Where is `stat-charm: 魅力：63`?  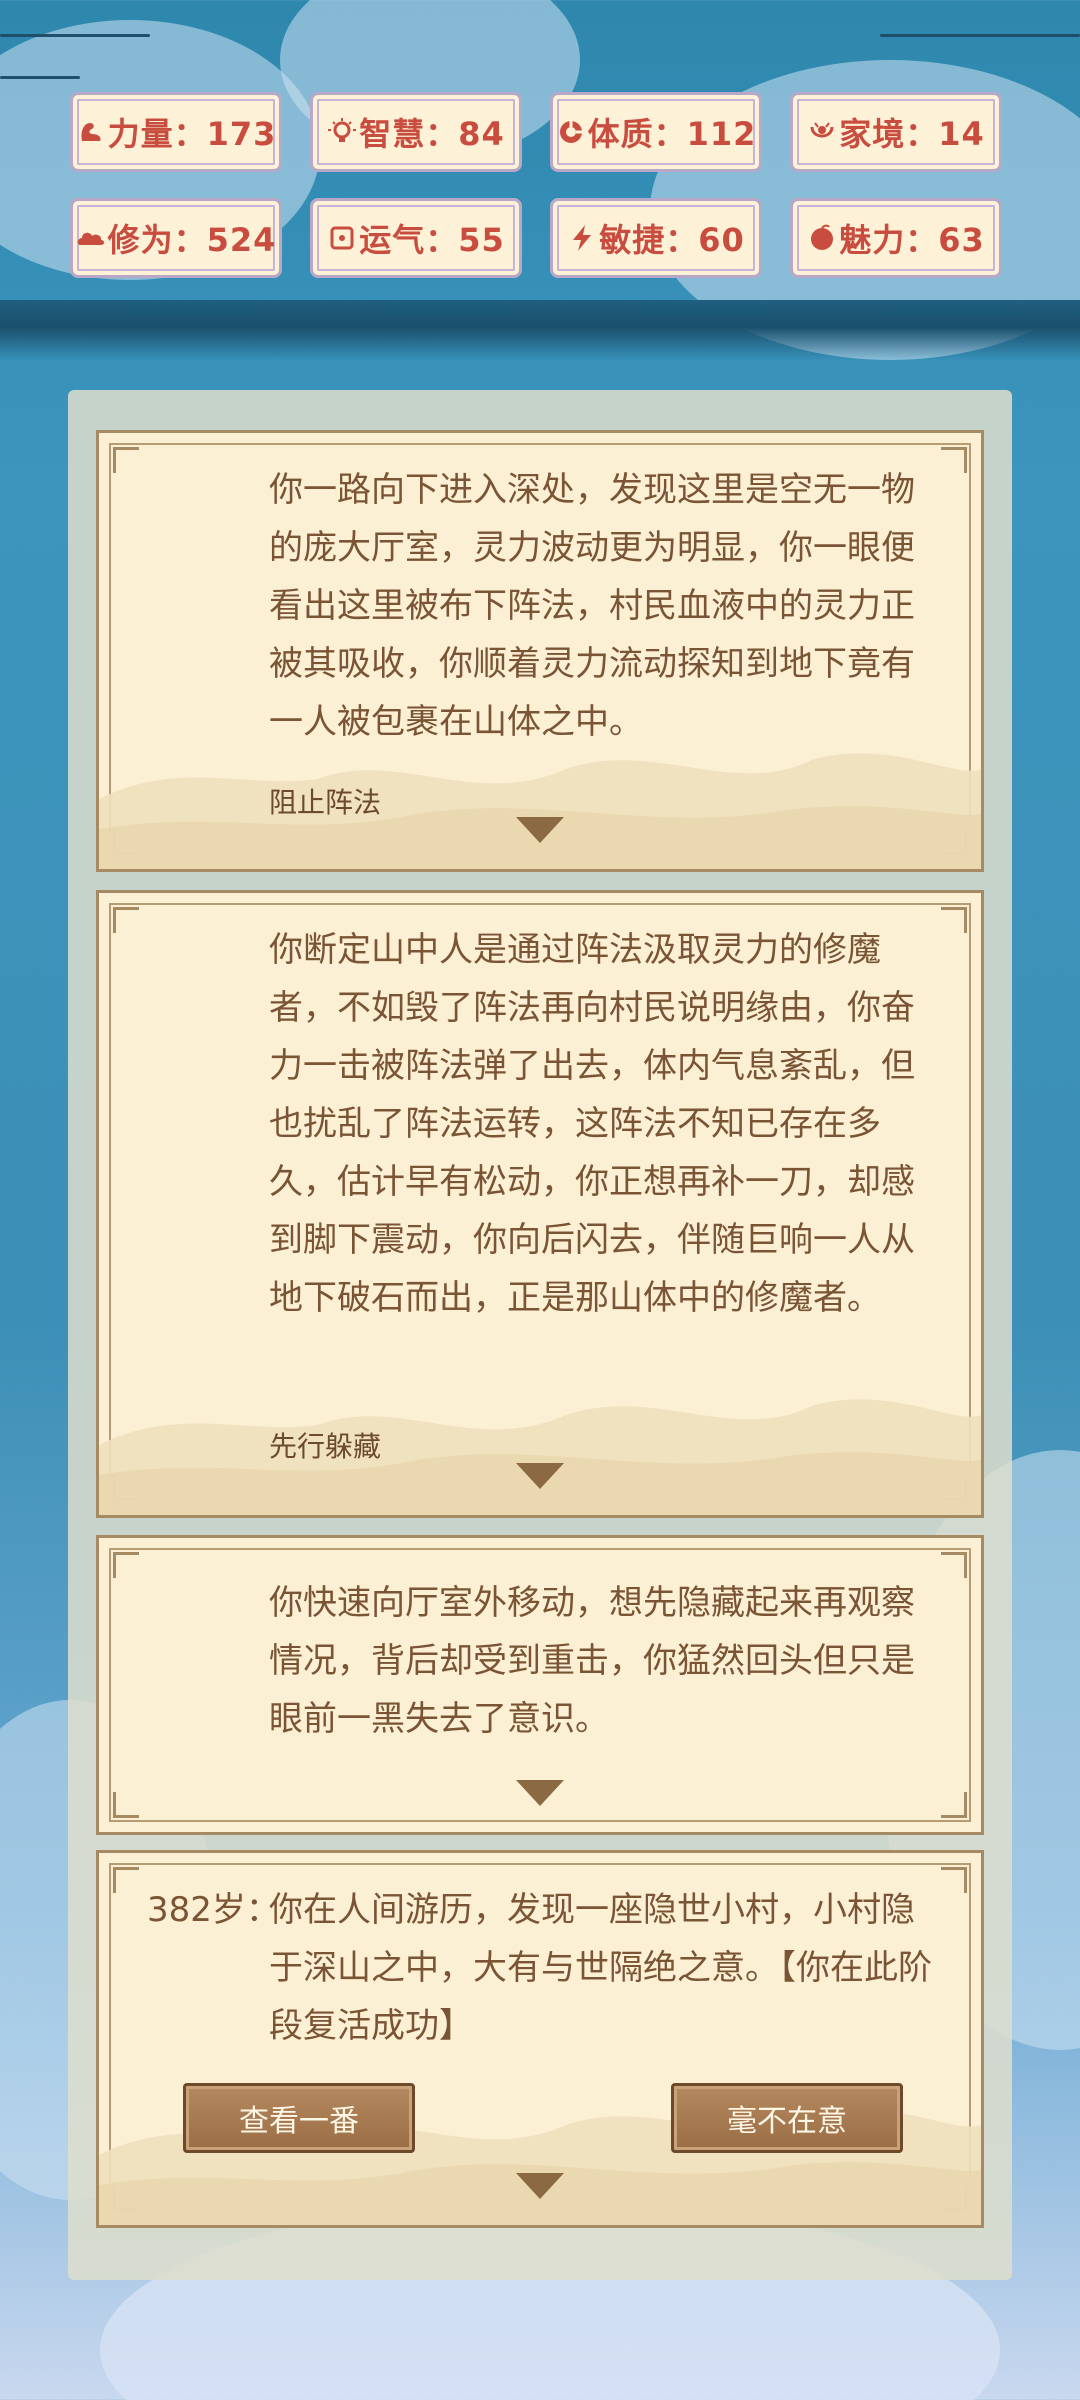 stat-charm: 魅力：63 is located at coordinates (896, 238).